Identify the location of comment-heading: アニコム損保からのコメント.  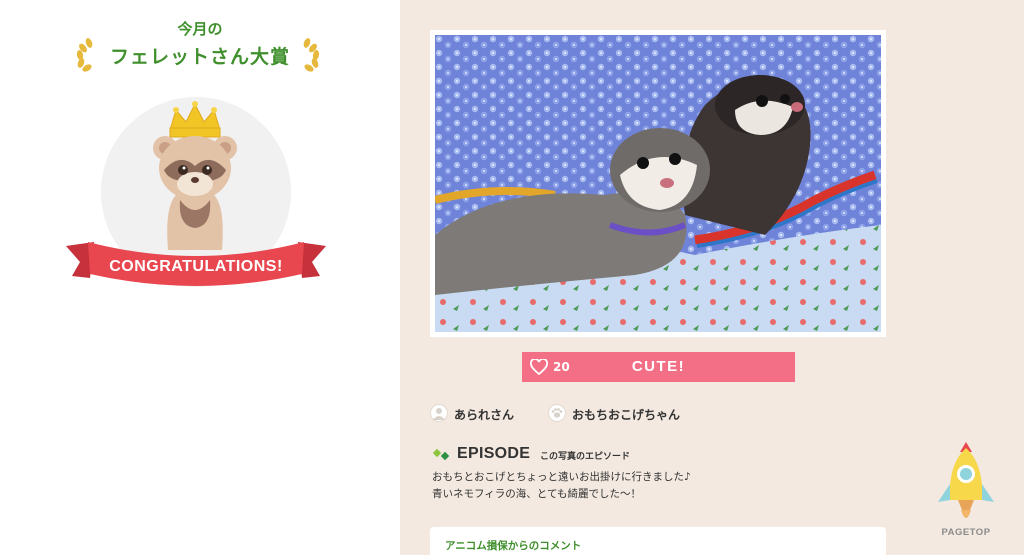
(513, 546).